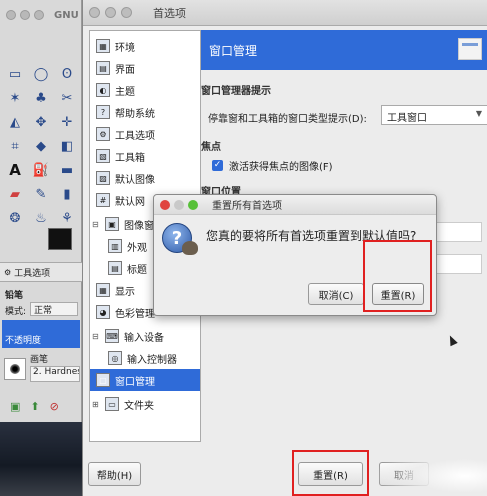 Image resolution: width=487 pixels, height=496 pixels. Describe the element at coordinates (114, 474) in the screenshot. I see `help-button: 帮助(H)` at that location.